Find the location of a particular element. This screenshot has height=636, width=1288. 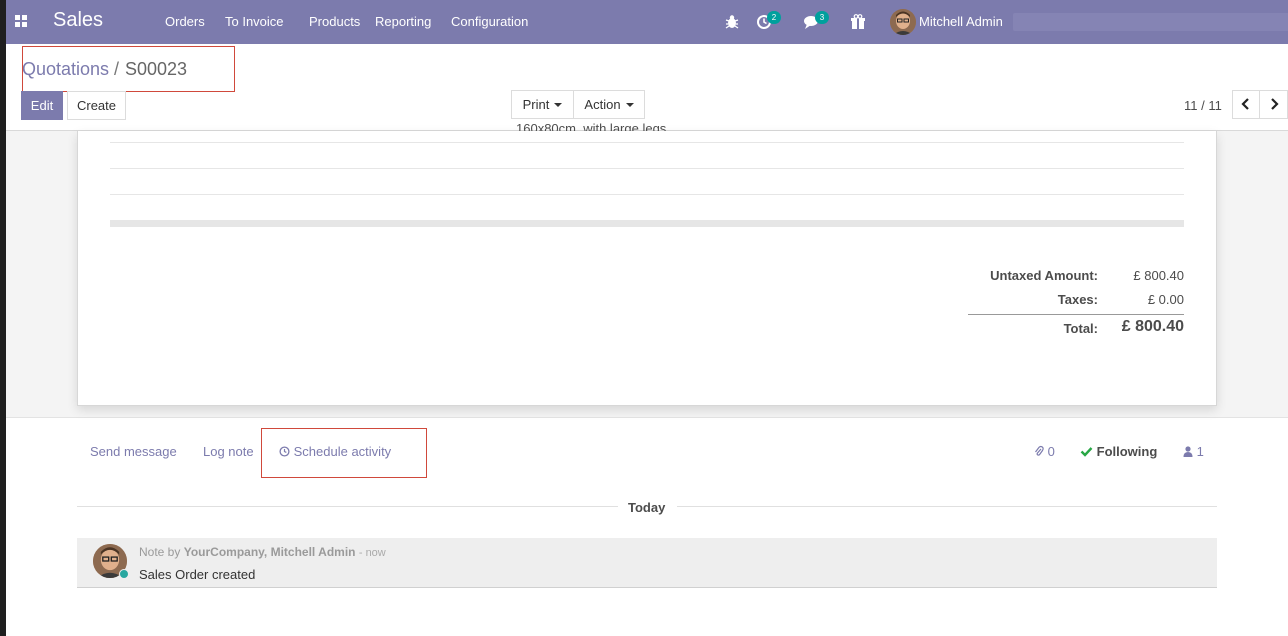

app-brand: Sales is located at coordinates (78, 20).